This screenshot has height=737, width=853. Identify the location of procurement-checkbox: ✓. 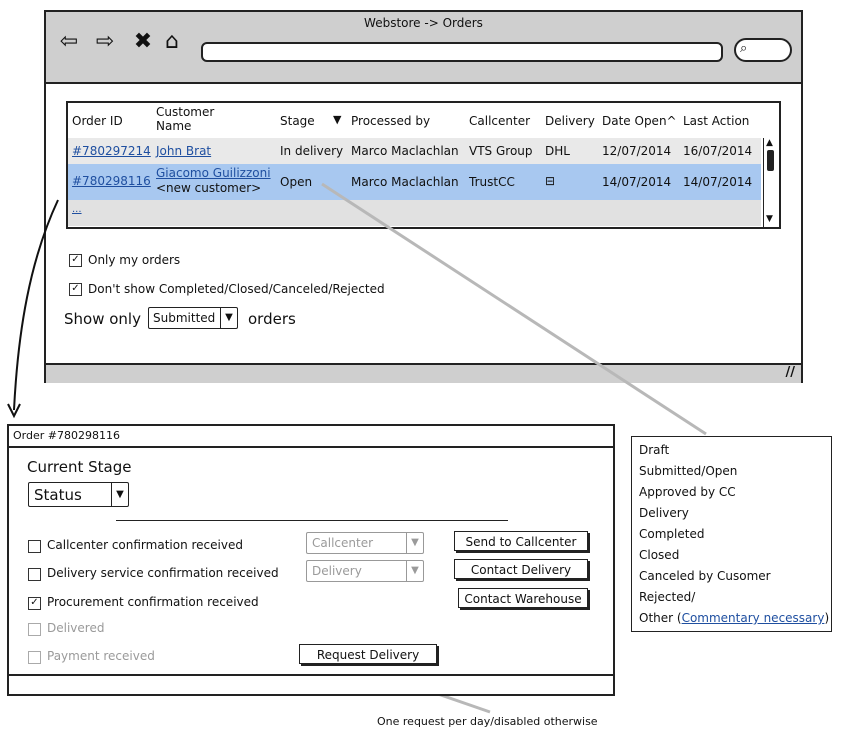
(34, 603).